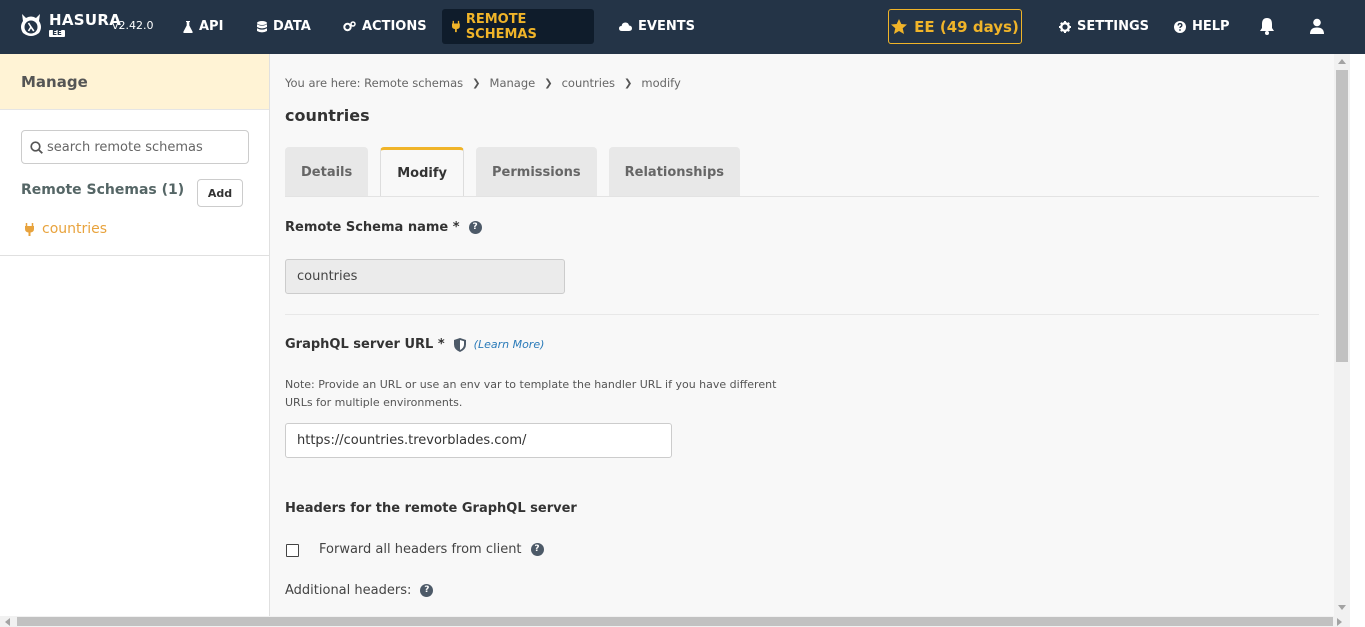 This screenshot has width=1365, height=627. I want to click on additional-headers-label: Additional headers:, so click(348, 590).